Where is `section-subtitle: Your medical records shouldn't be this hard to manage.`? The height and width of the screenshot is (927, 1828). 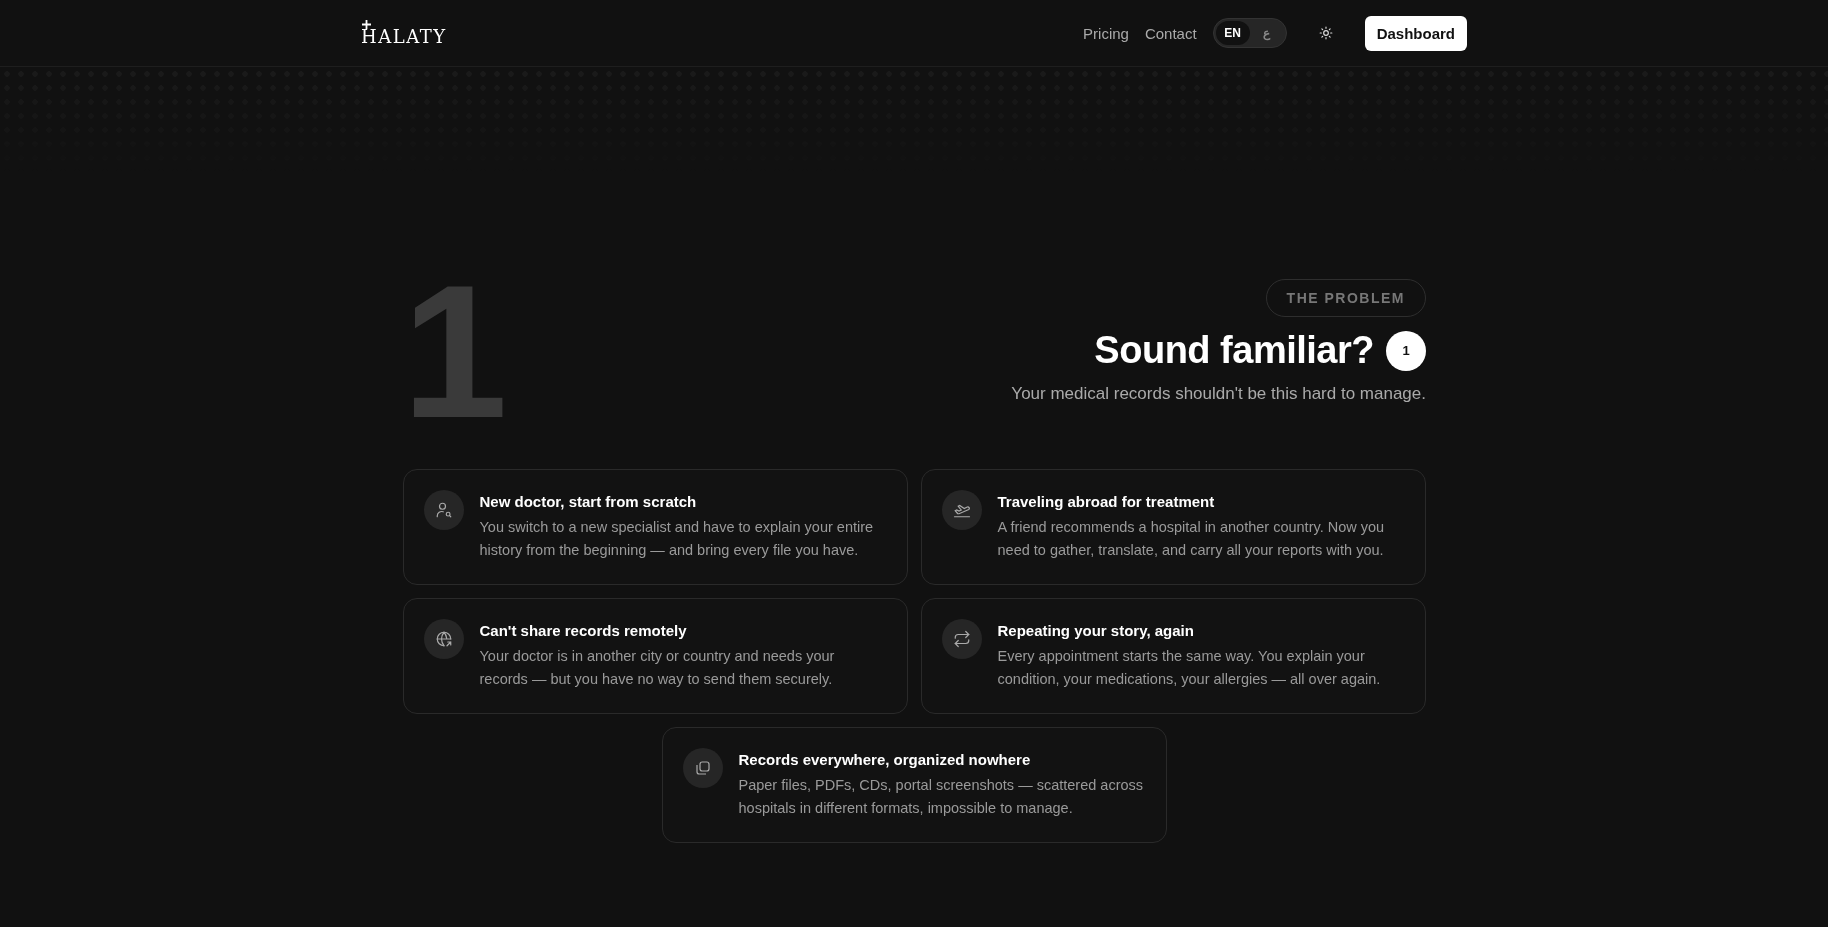
section-subtitle: Your medical records shouldn't be this hard to manage. is located at coordinates (1218, 394).